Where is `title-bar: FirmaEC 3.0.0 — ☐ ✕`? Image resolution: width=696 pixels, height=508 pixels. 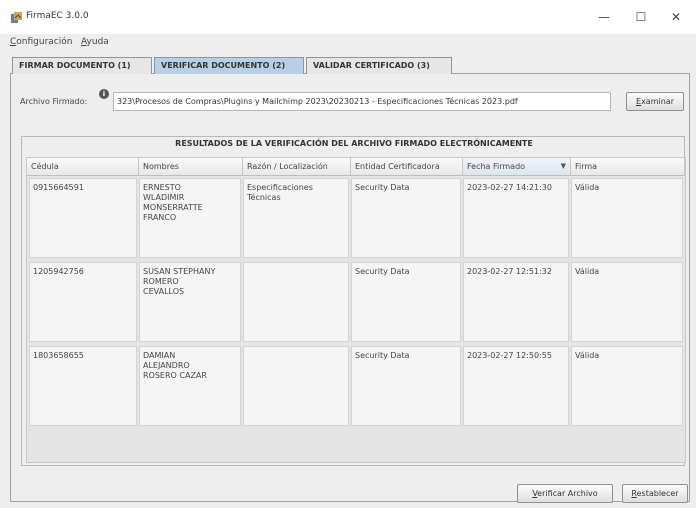 title-bar: FirmaEC 3.0.0 — ☐ ✕ is located at coordinates (348, 17).